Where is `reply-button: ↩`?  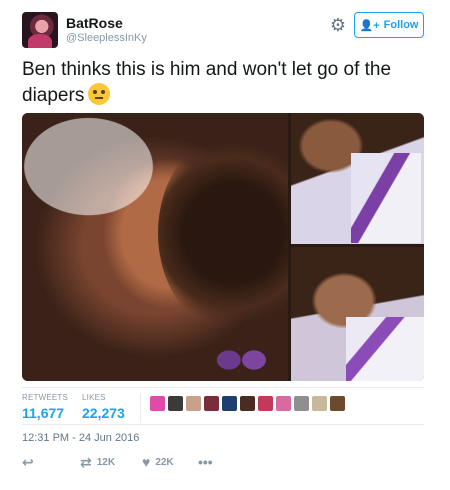 reply-button: ↩ is located at coordinates (28, 462).